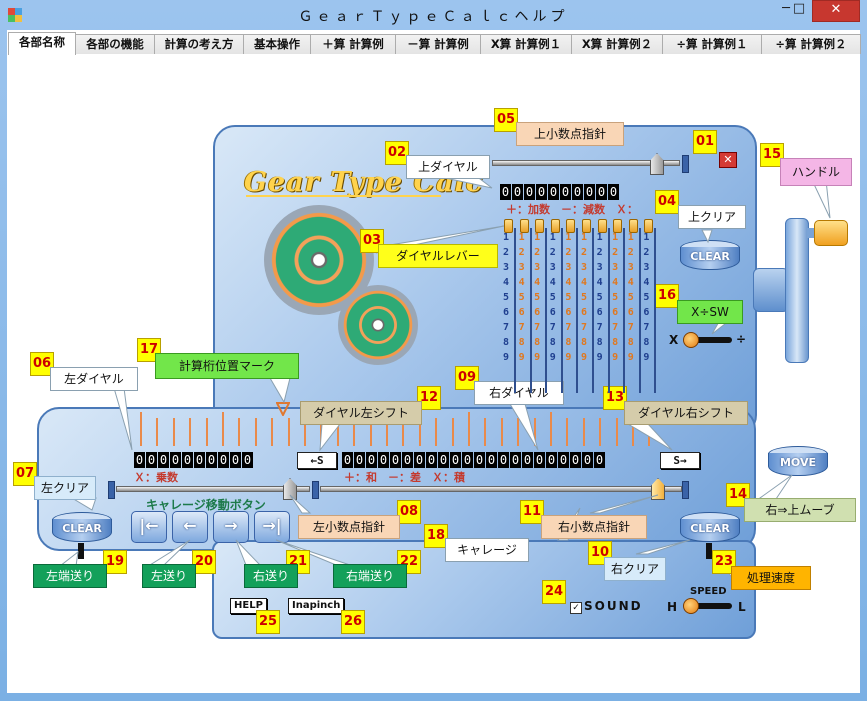 This screenshot has width=867, height=701. I want to click on callout-label: 左ダイヤル, so click(94, 379).